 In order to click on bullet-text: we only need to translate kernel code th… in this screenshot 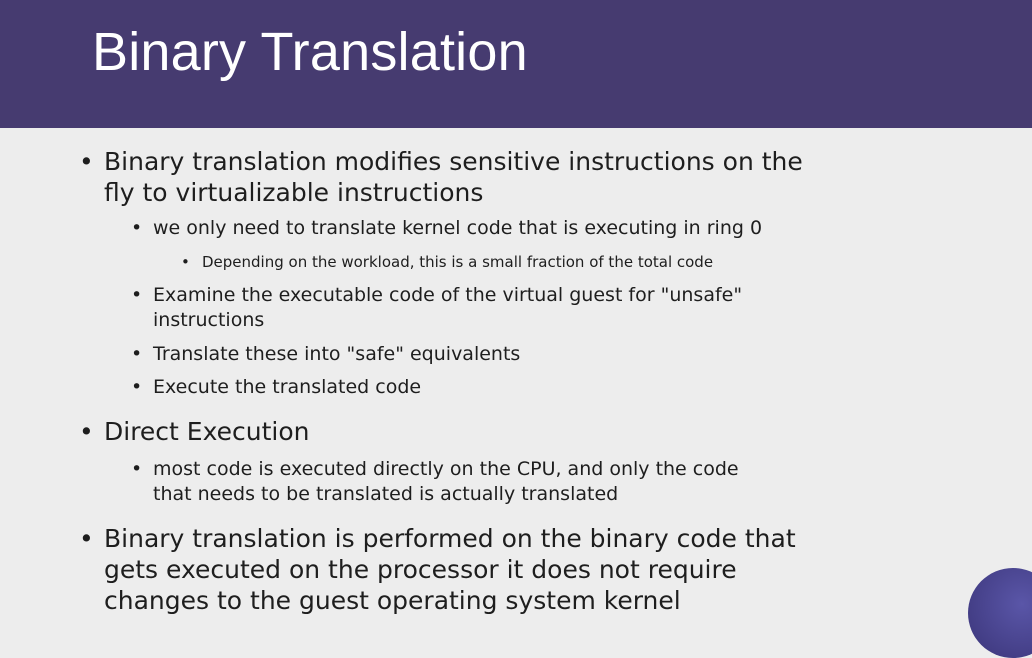, I will do `click(458, 228)`.